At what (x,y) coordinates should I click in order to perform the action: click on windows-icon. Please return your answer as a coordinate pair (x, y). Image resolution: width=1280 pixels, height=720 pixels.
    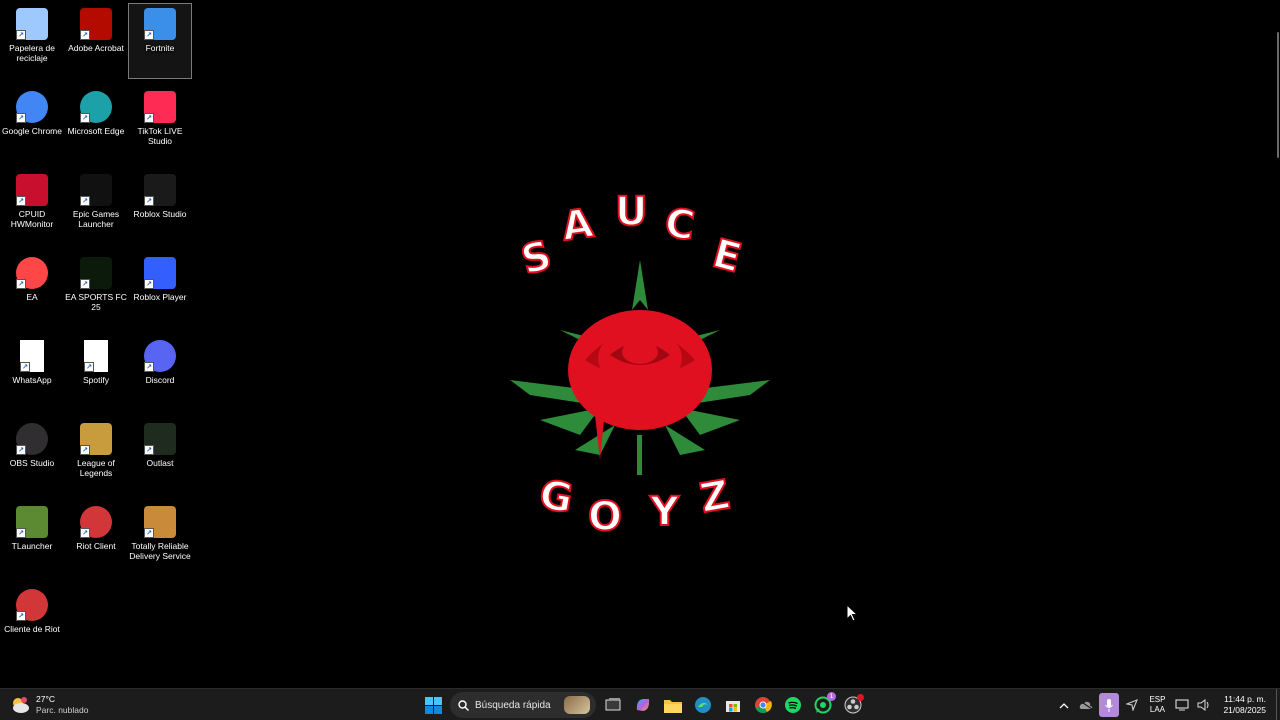
    Looking at the image, I should click on (433, 705).